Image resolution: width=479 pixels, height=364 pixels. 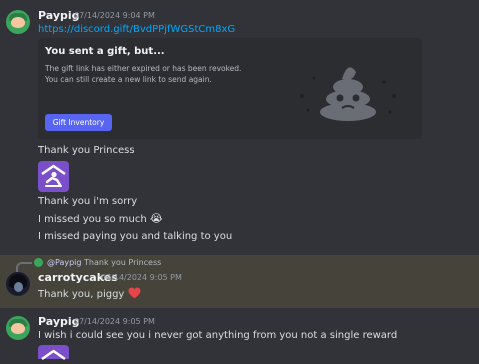 I want to click on gift-inventory-button: Gift Inventory, so click(x=78, y=122).